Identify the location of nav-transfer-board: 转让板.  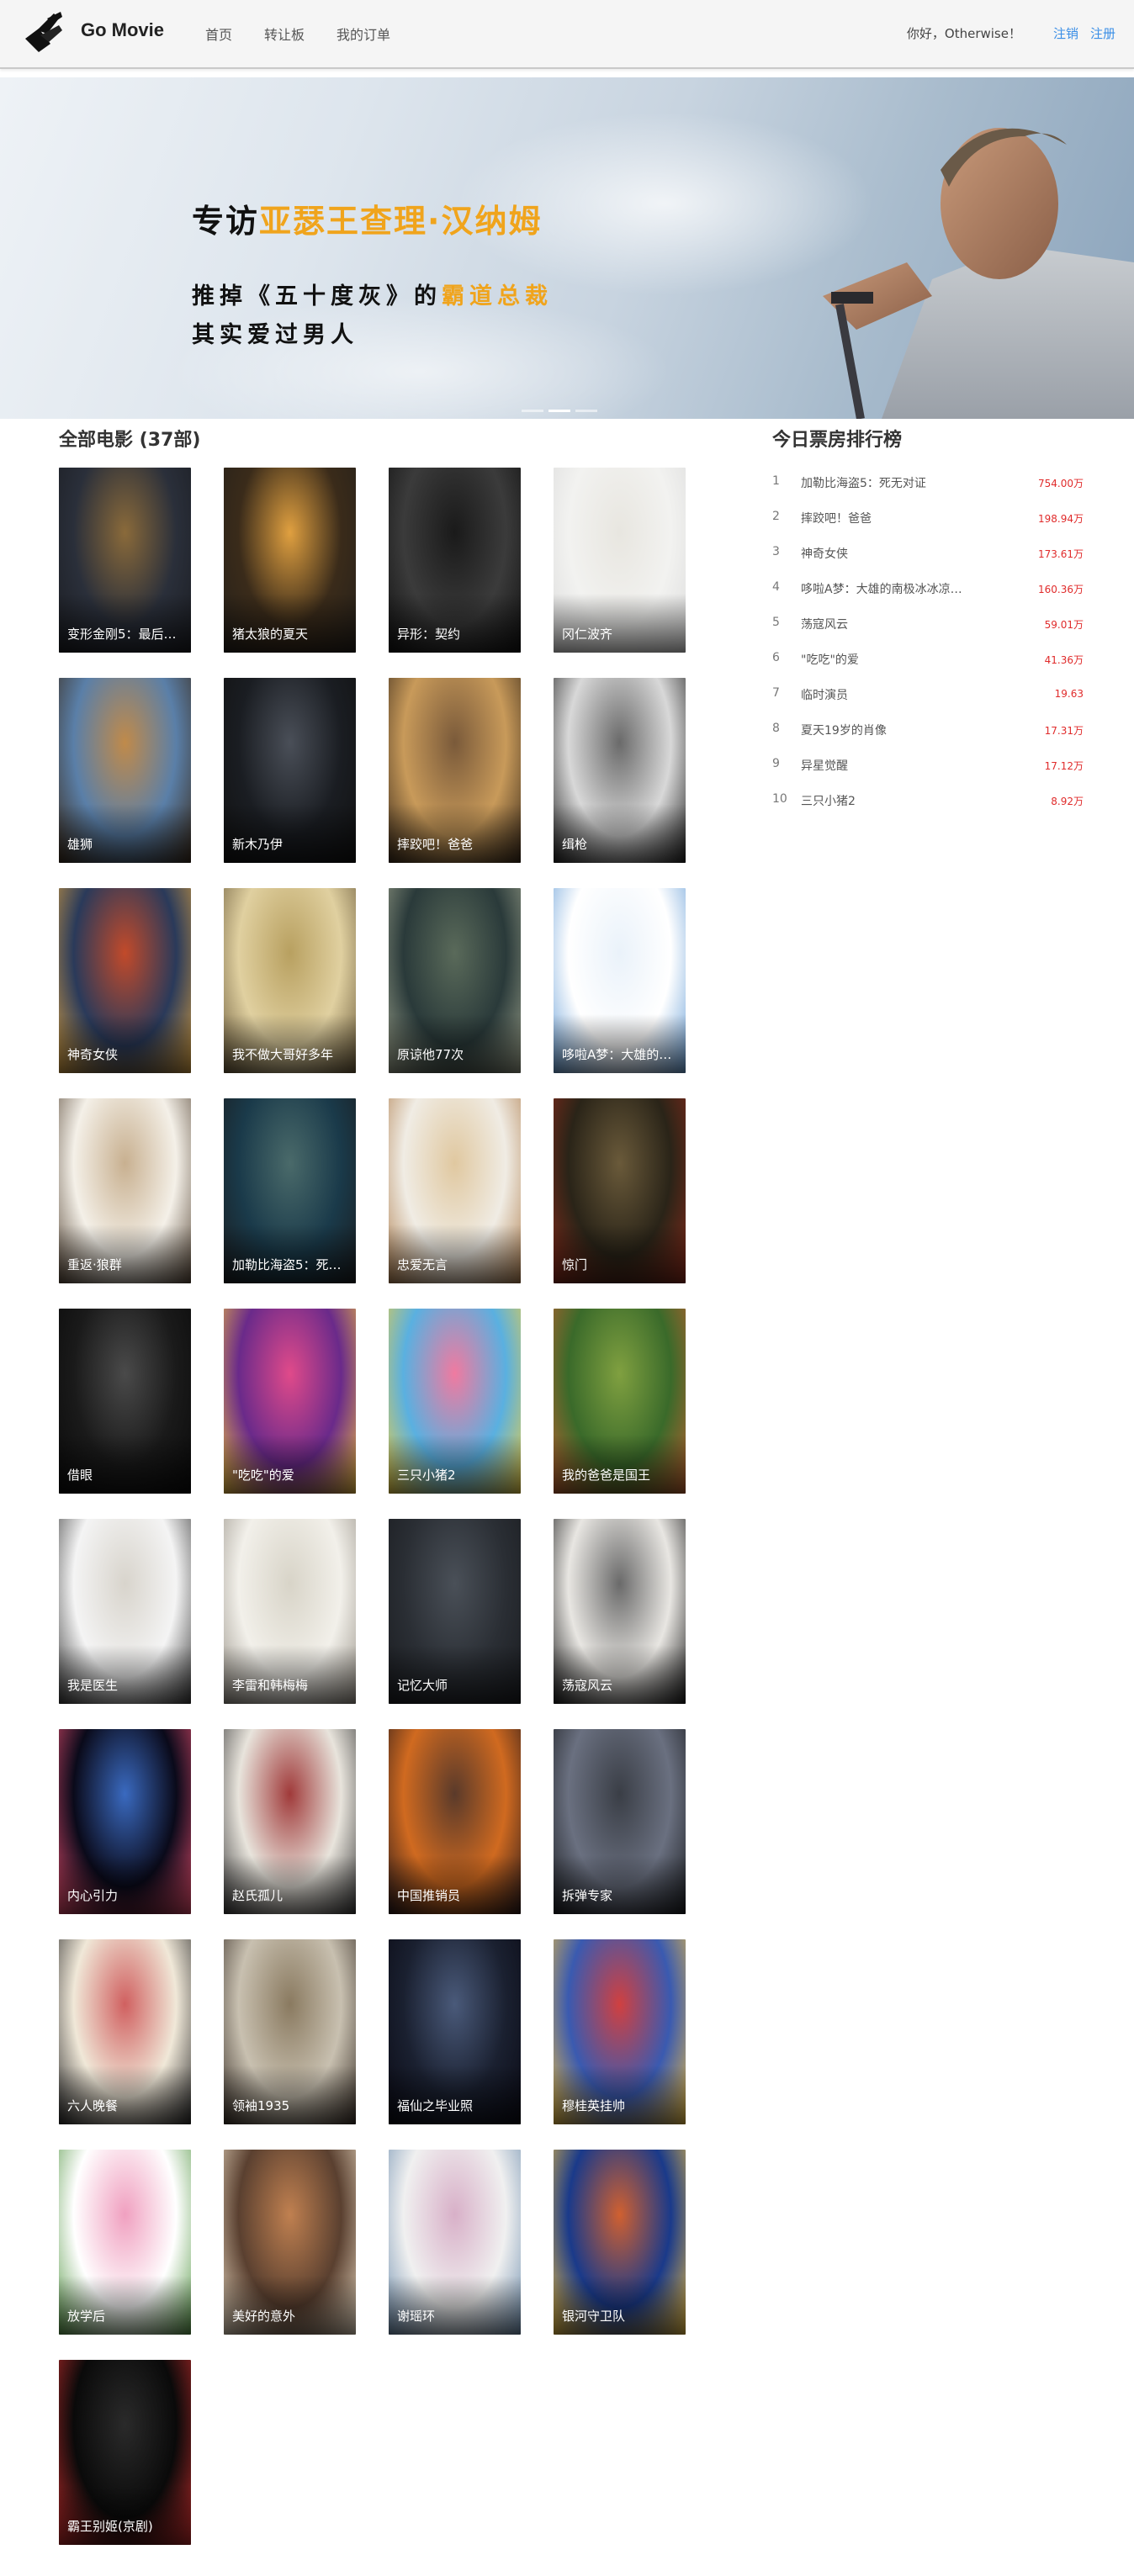
(284, 34).